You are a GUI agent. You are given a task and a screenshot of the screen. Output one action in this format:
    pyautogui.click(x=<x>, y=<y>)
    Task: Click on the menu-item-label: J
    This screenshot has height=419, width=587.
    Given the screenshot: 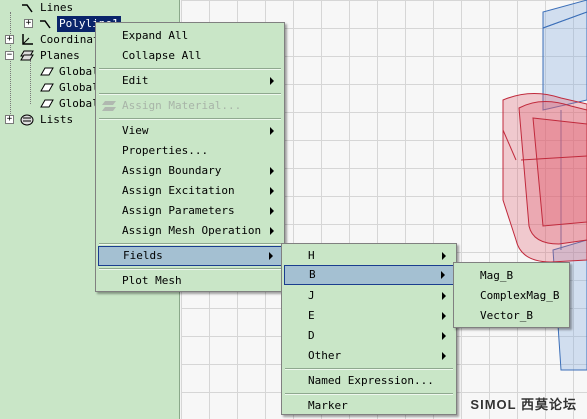 What is the action you would take?
    pyautogui.click(x=311, y=295)
    